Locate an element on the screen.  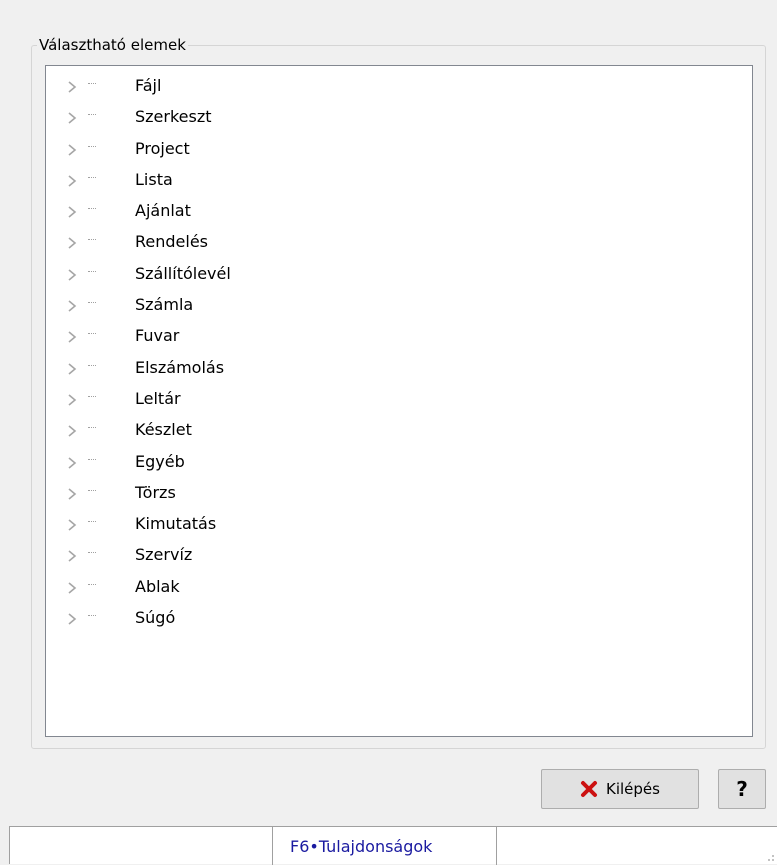
tree-item-label: Számla is located at coordinates (164, 305).